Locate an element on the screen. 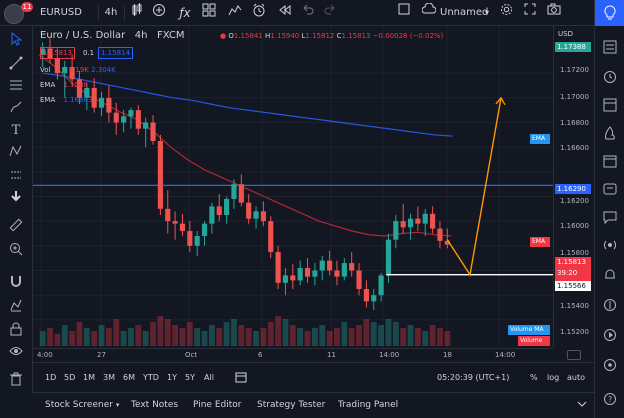  templates-icon is located at coordinates (209, 13).